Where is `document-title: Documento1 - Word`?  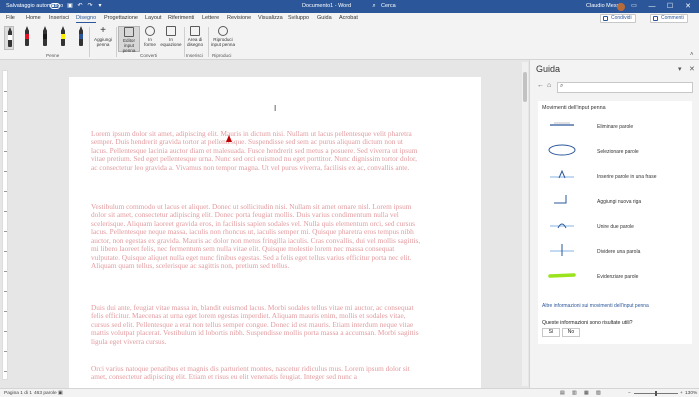 document-title: Documento1 - Word is located at coordinates (327, 6).